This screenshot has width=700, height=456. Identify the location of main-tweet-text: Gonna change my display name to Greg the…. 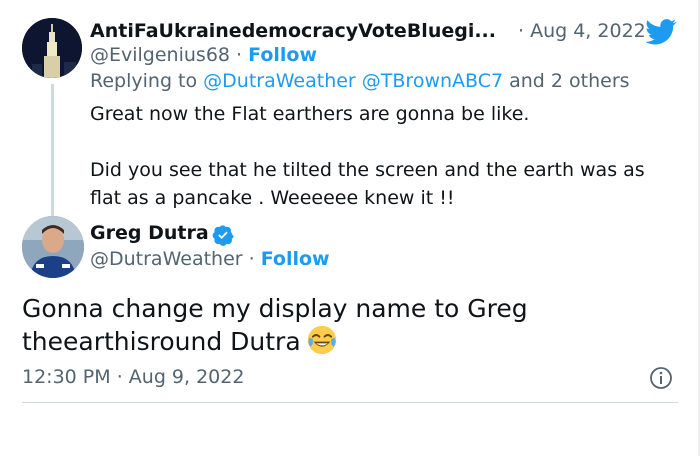
(342, 325).